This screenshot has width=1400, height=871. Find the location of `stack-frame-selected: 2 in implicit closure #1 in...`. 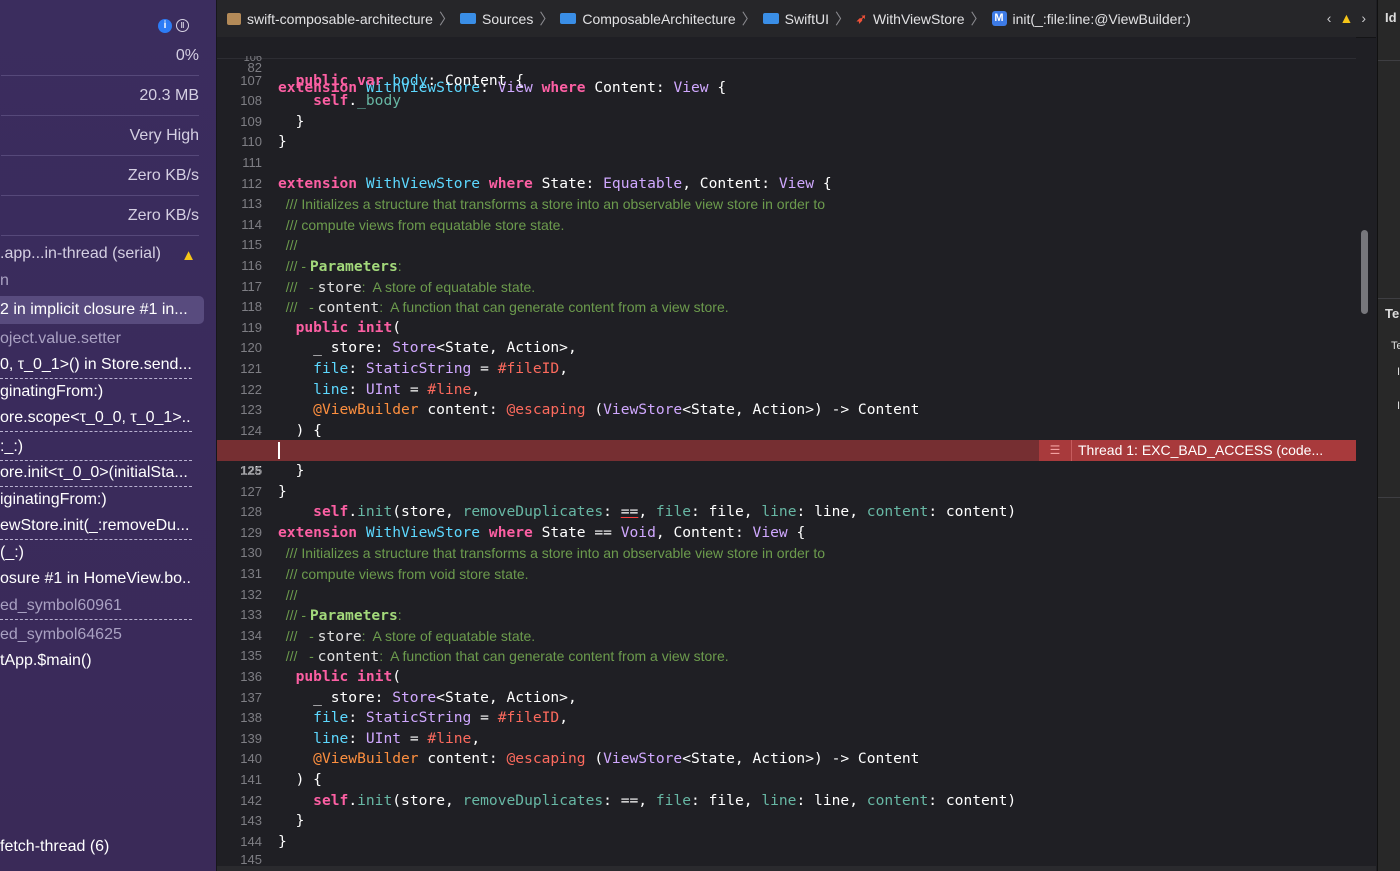

stack-frame-selected: 2 in implicit closure #1 in... is located at coordinates (102, 310).